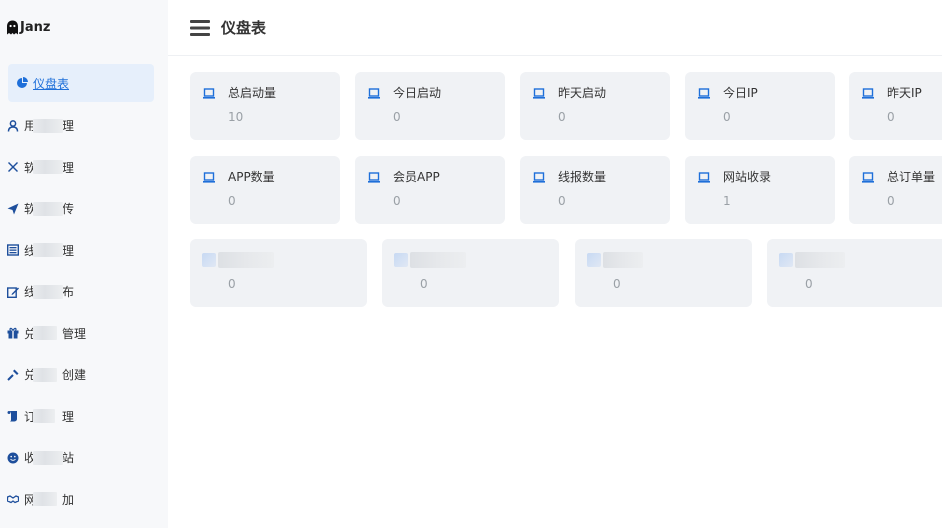 This screenshot has height=528, width=942. What do you see at coordinates (895, 190) in the screenshot?
I see `stat-card-total-orders: 总订单量 0` at bounding box center [895, 190].